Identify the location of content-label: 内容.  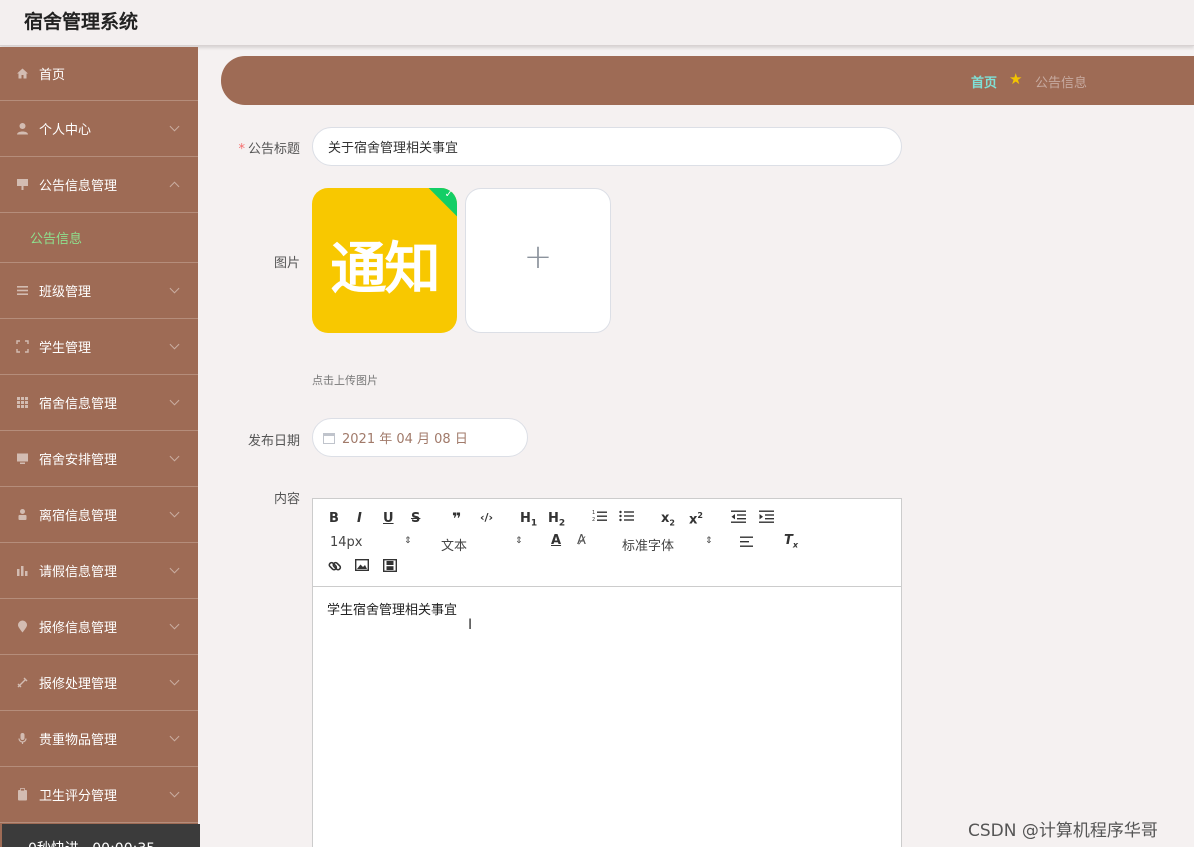
(286, 499).